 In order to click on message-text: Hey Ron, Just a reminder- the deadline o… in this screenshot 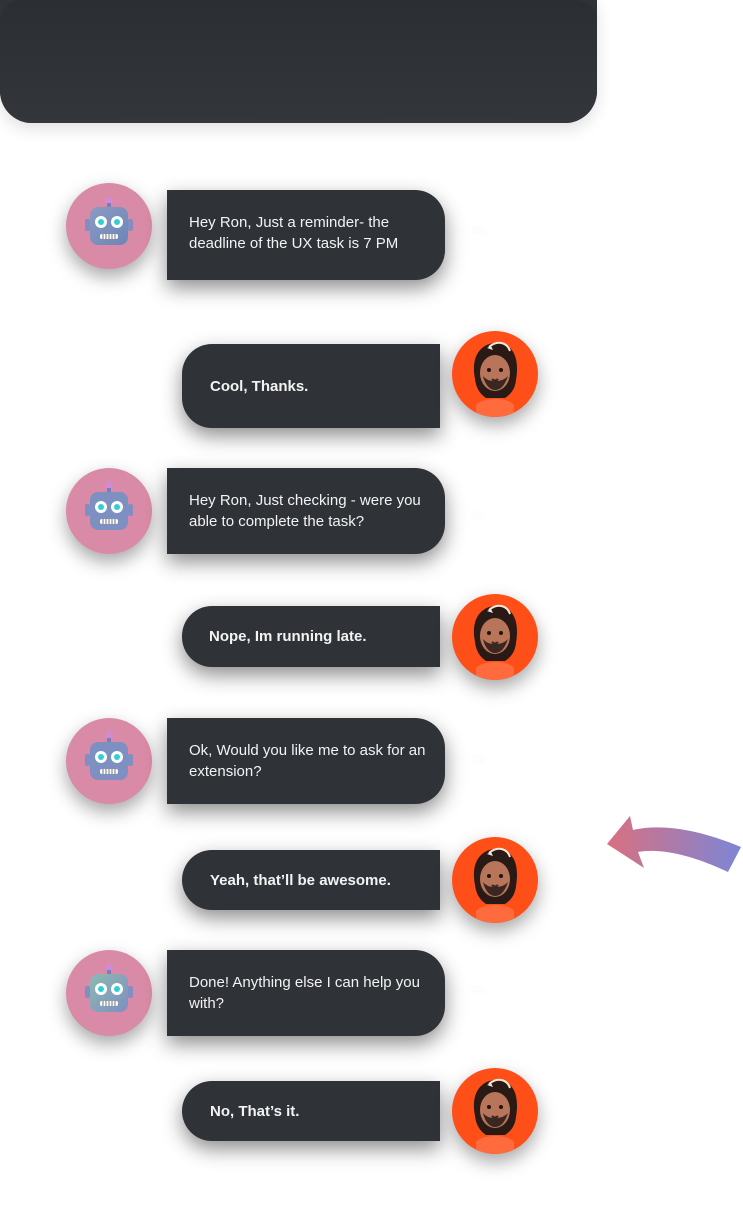, I will do `click(294, 233)`.